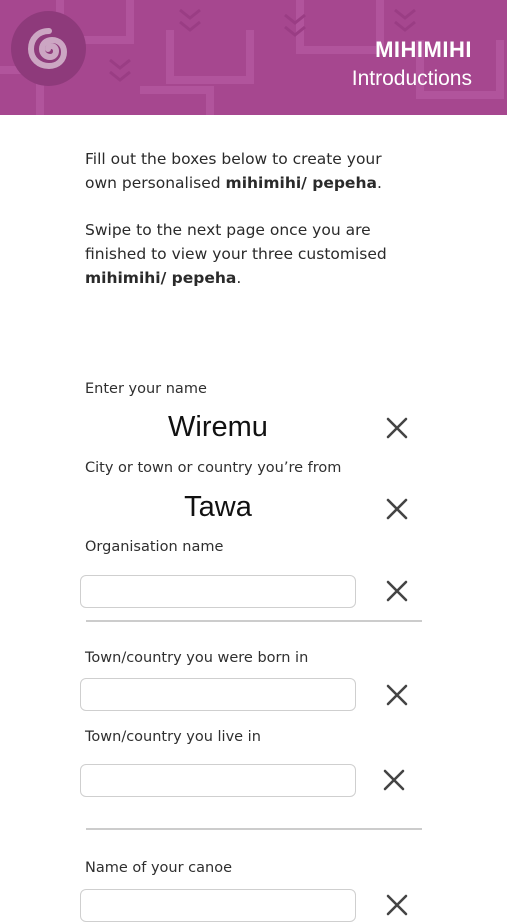 This screenshot has width=507, height=922. I want to click on clear-organisation-button, so click(397, 591).